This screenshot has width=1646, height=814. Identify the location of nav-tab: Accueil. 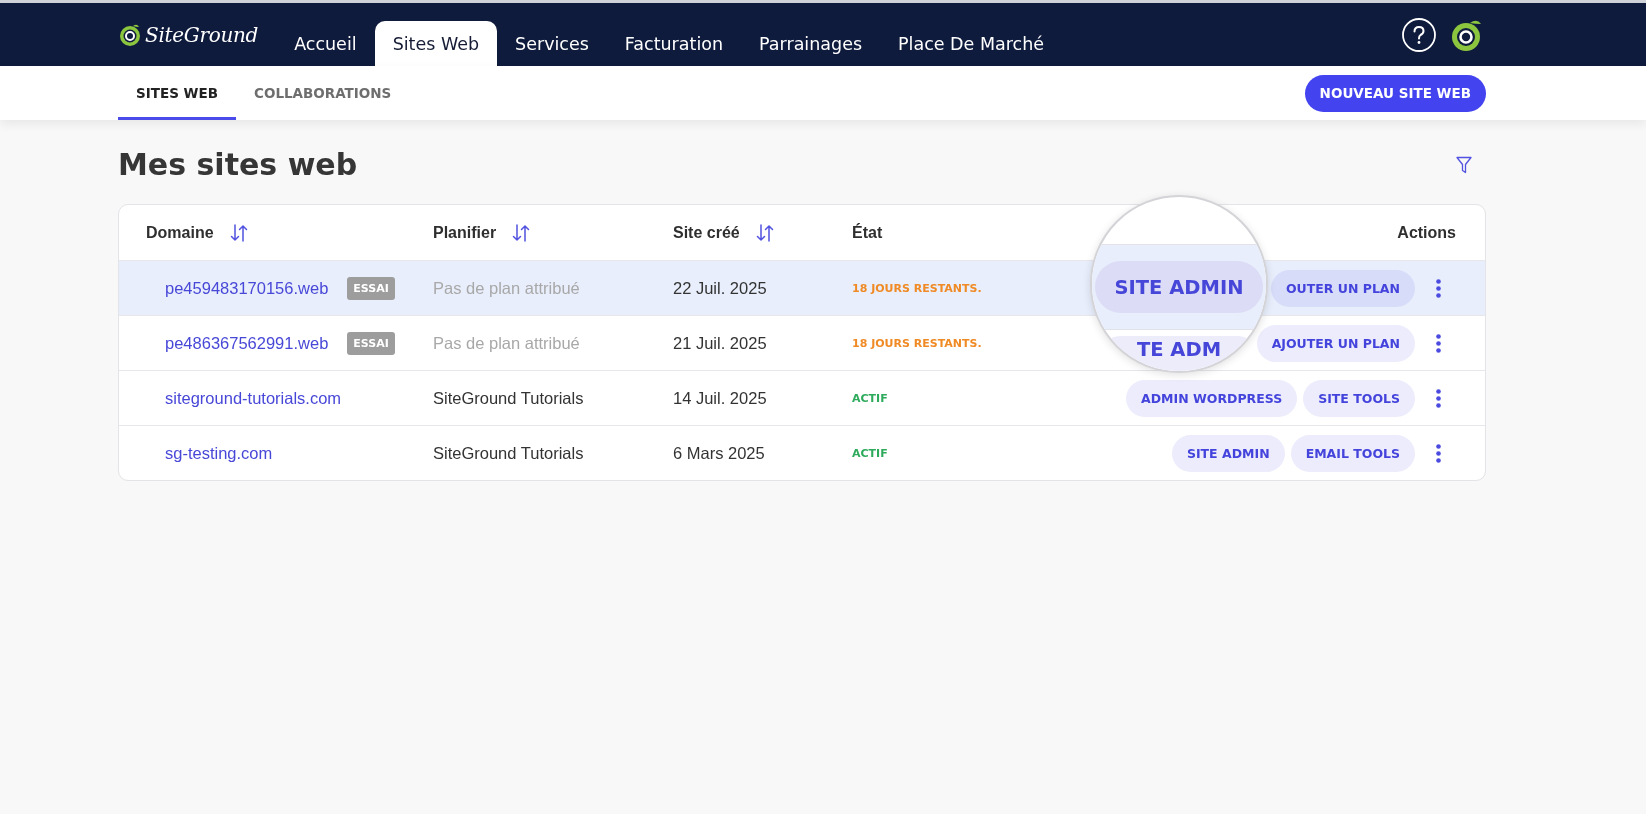
(325, 43).